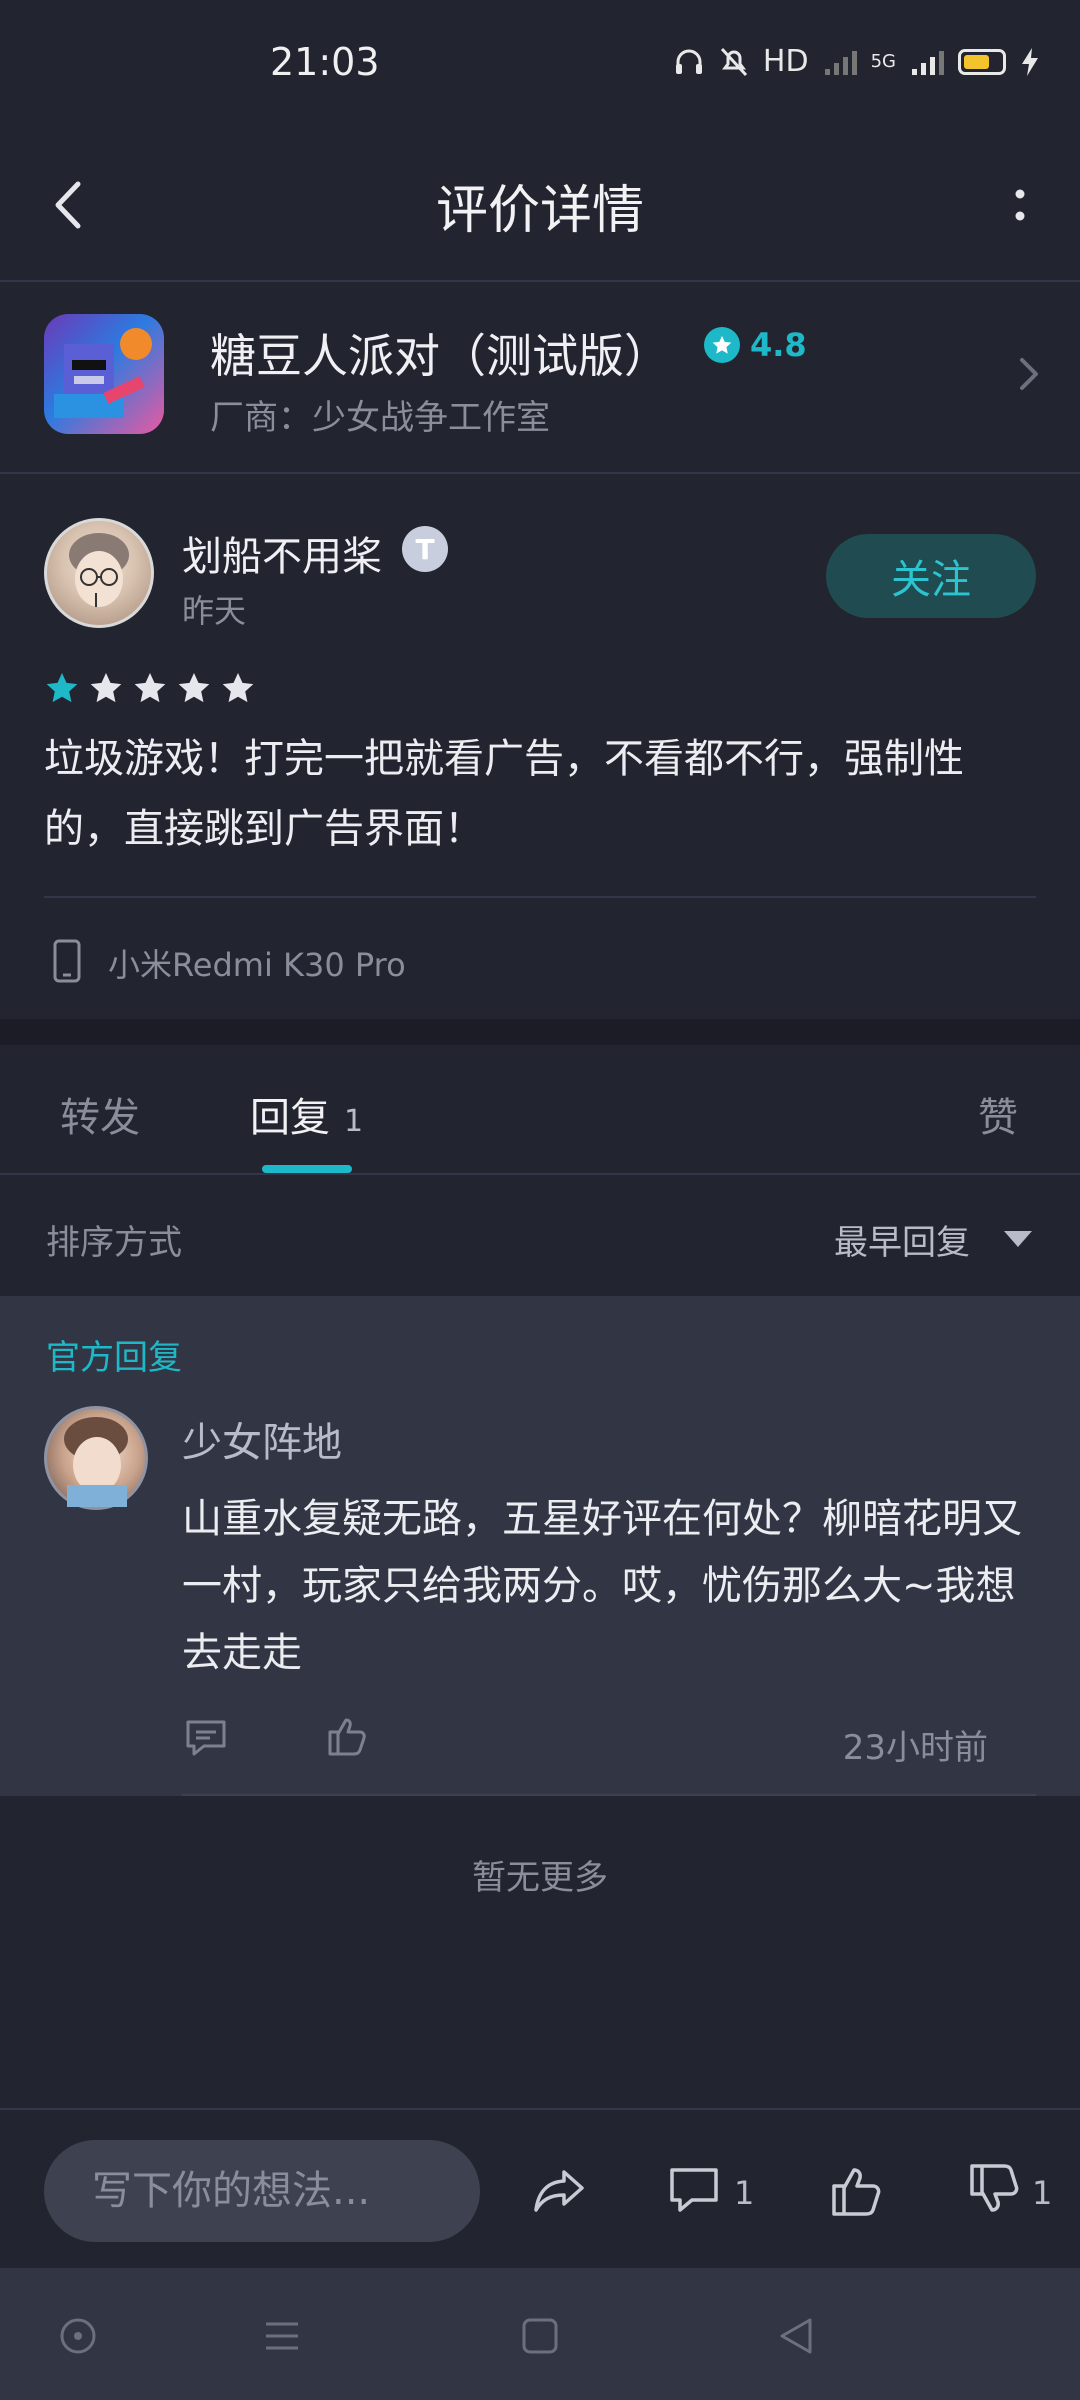 This screenshot has height=2400, width=1080. What do you see at coordinates (78, 2336) in the screenshot?
I see `assistant-icon` at bounding box center [78, 2336].